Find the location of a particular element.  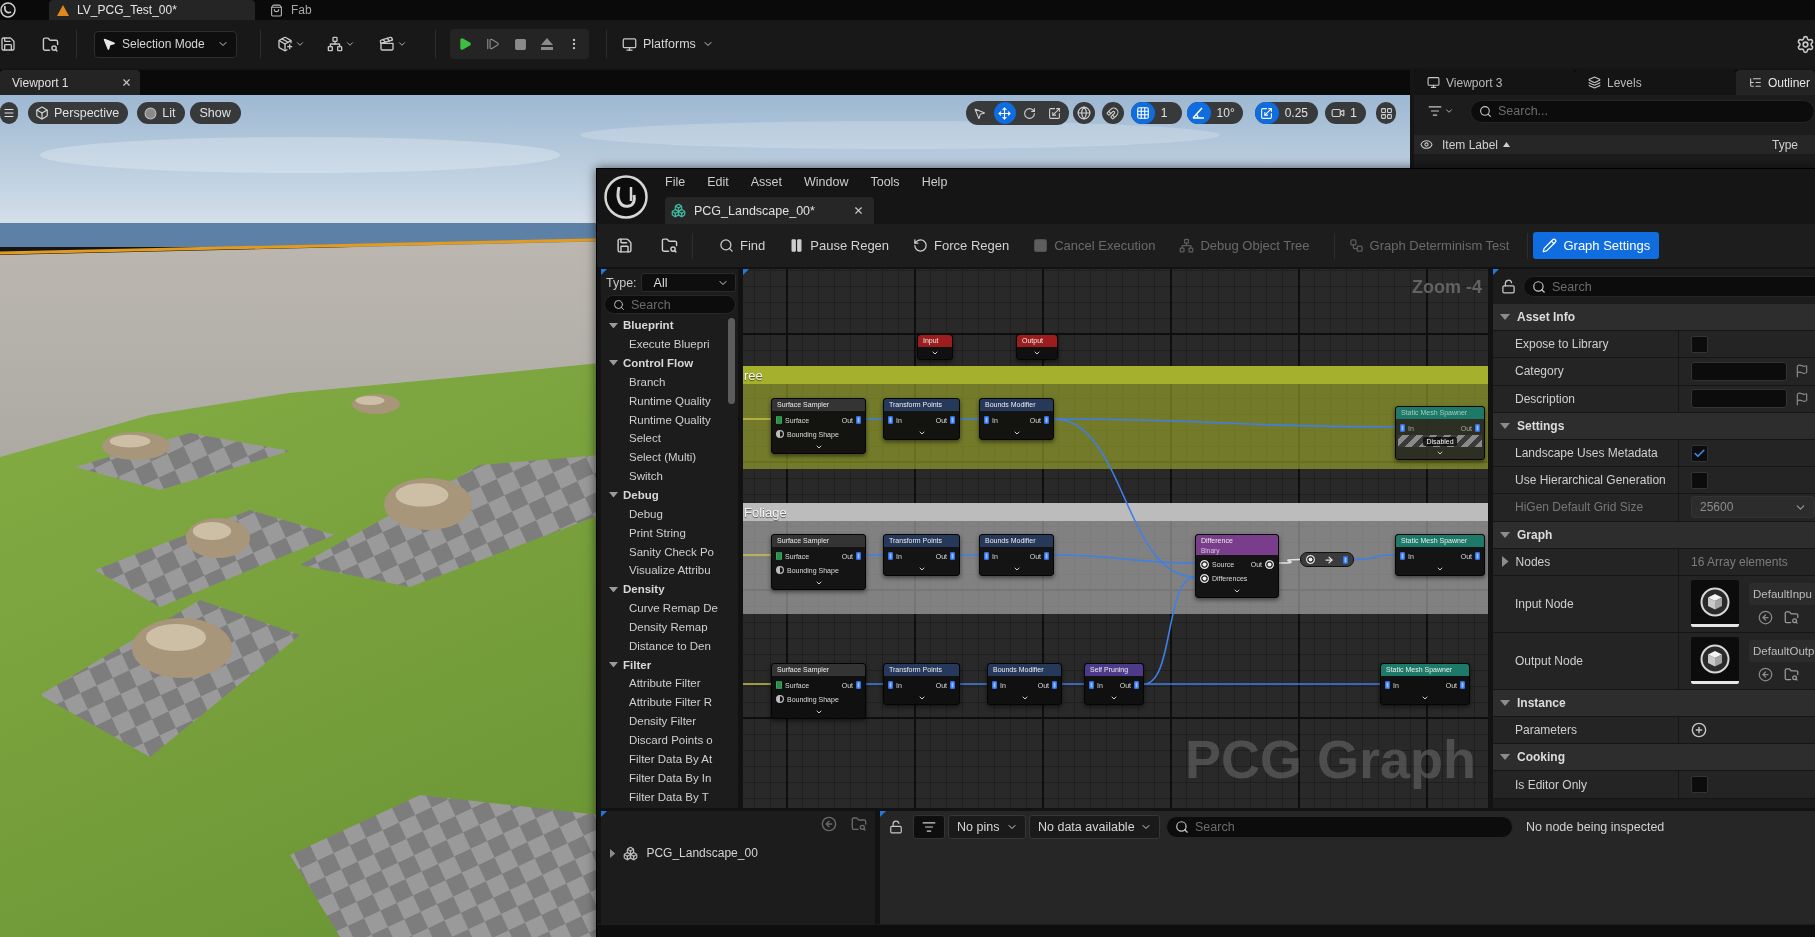

section-header: Asset Info is located at coordinates (1654, 318).